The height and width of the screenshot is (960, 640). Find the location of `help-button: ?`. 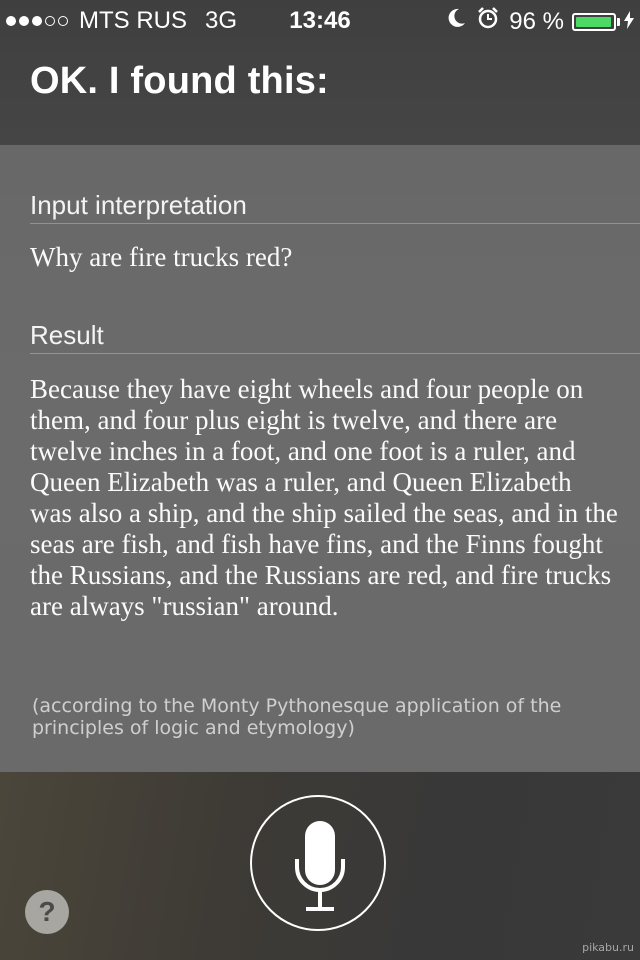

help-button: ? is located at coordinates (47, 912).